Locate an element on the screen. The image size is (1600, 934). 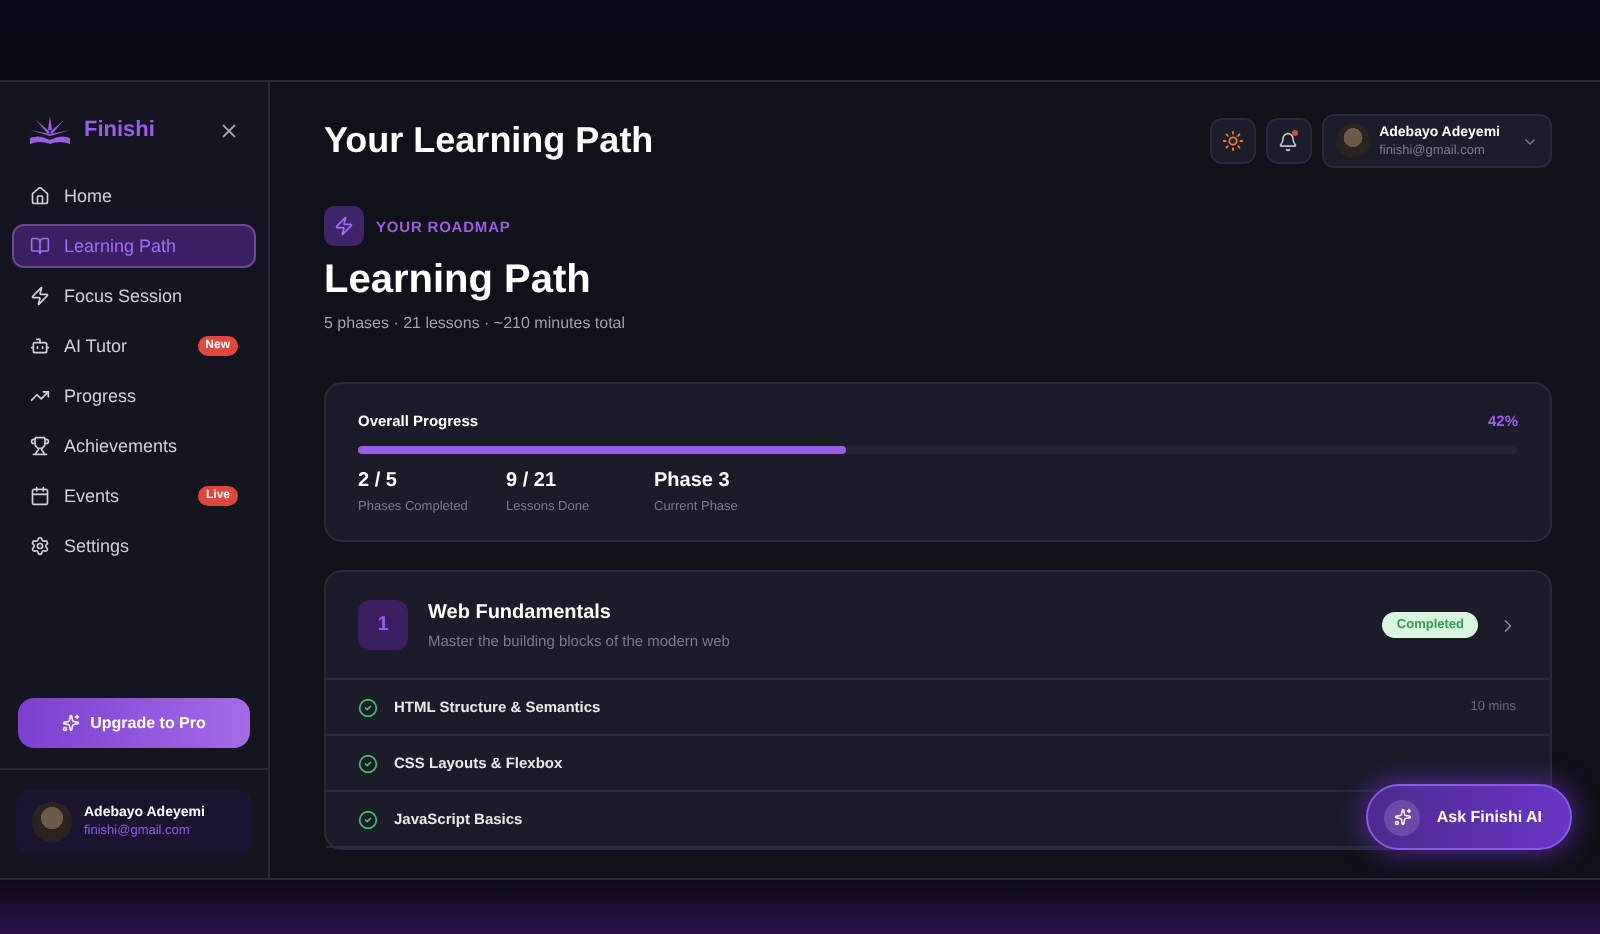
nav-item: Settings is located at coordinates (134, 546).